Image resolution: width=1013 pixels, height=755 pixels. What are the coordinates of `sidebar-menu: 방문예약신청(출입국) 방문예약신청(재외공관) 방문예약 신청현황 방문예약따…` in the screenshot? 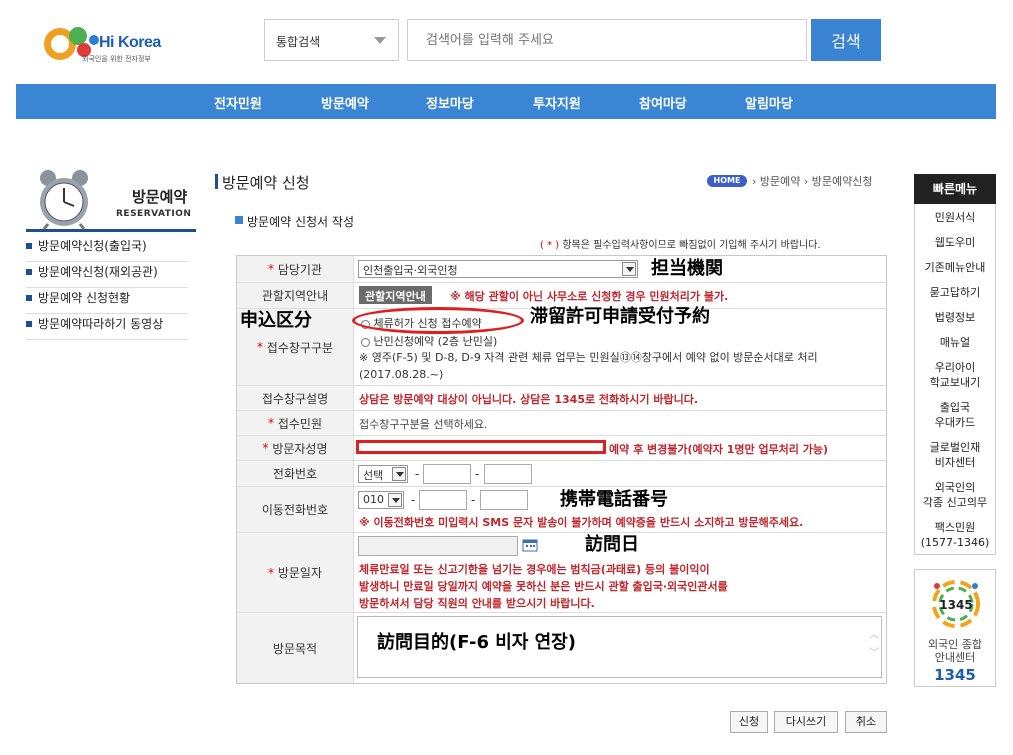 It's located at (107, 288).